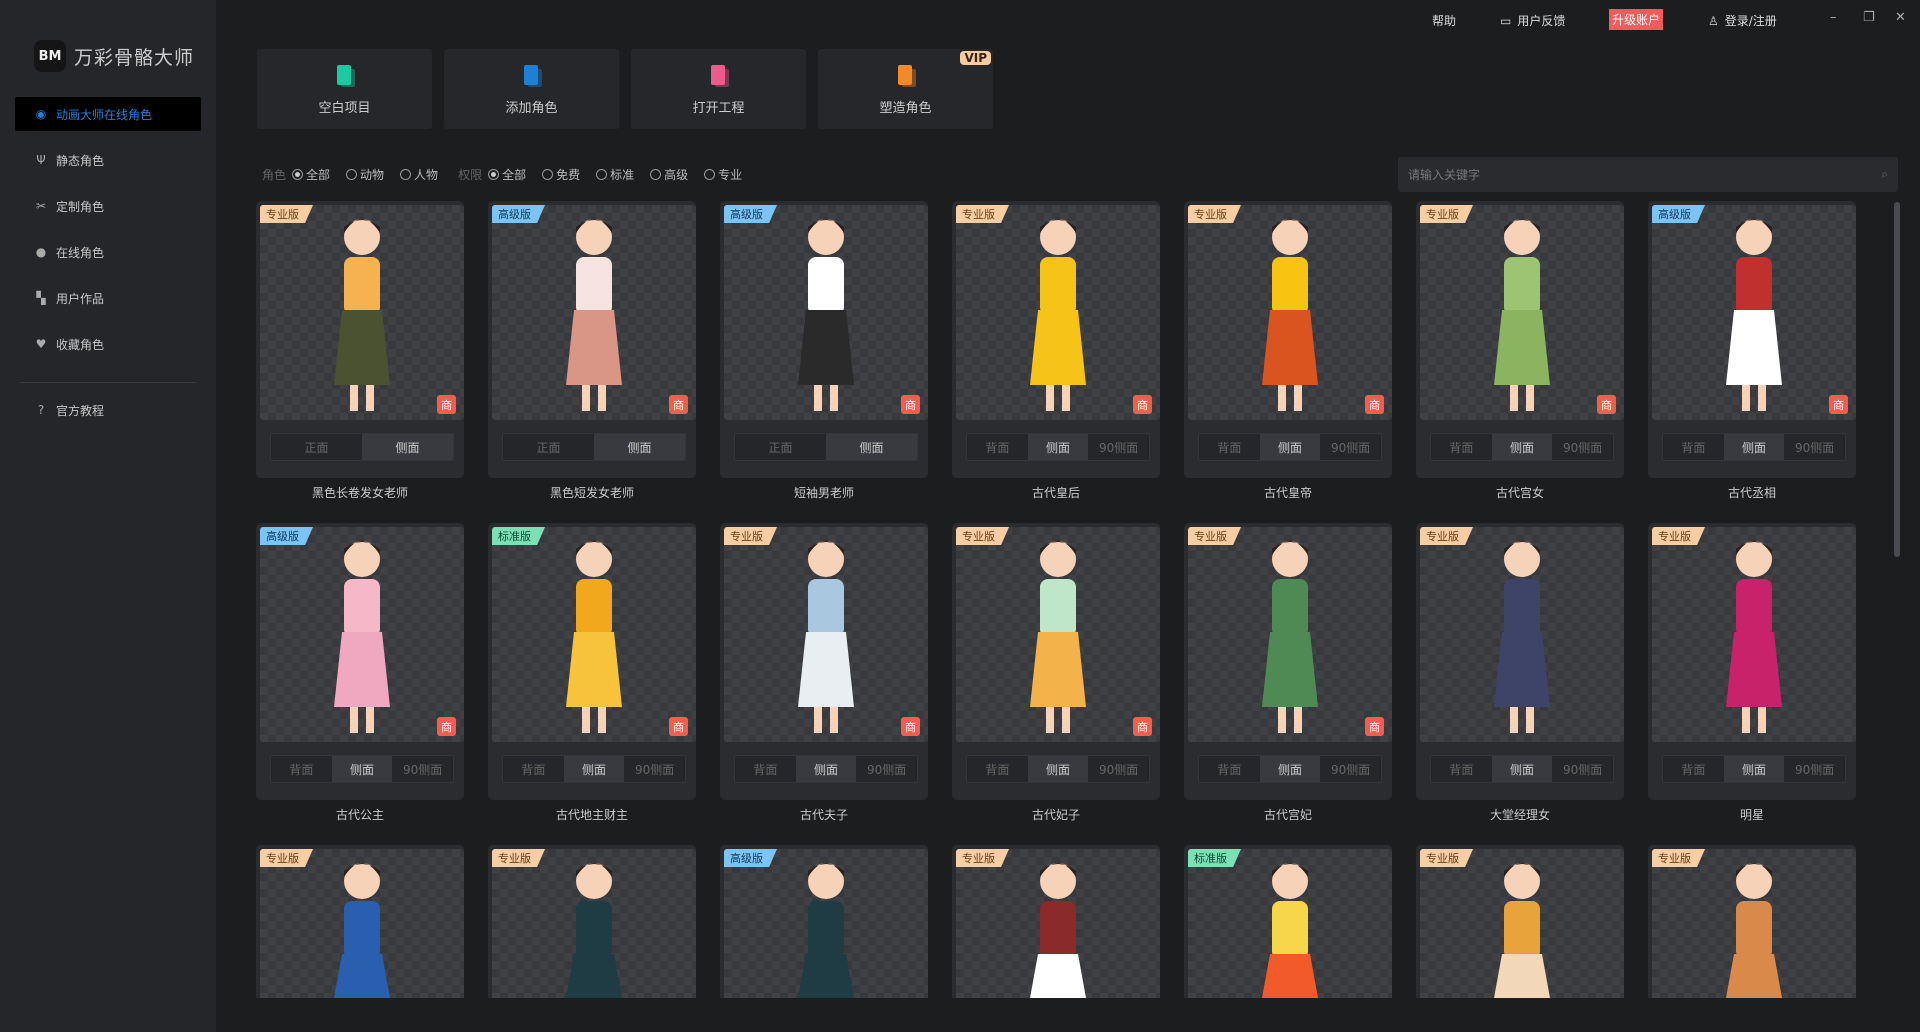 This screenshot has height=1032, width=1920. I want to click on minimize-button: –, so click(1833, 17).